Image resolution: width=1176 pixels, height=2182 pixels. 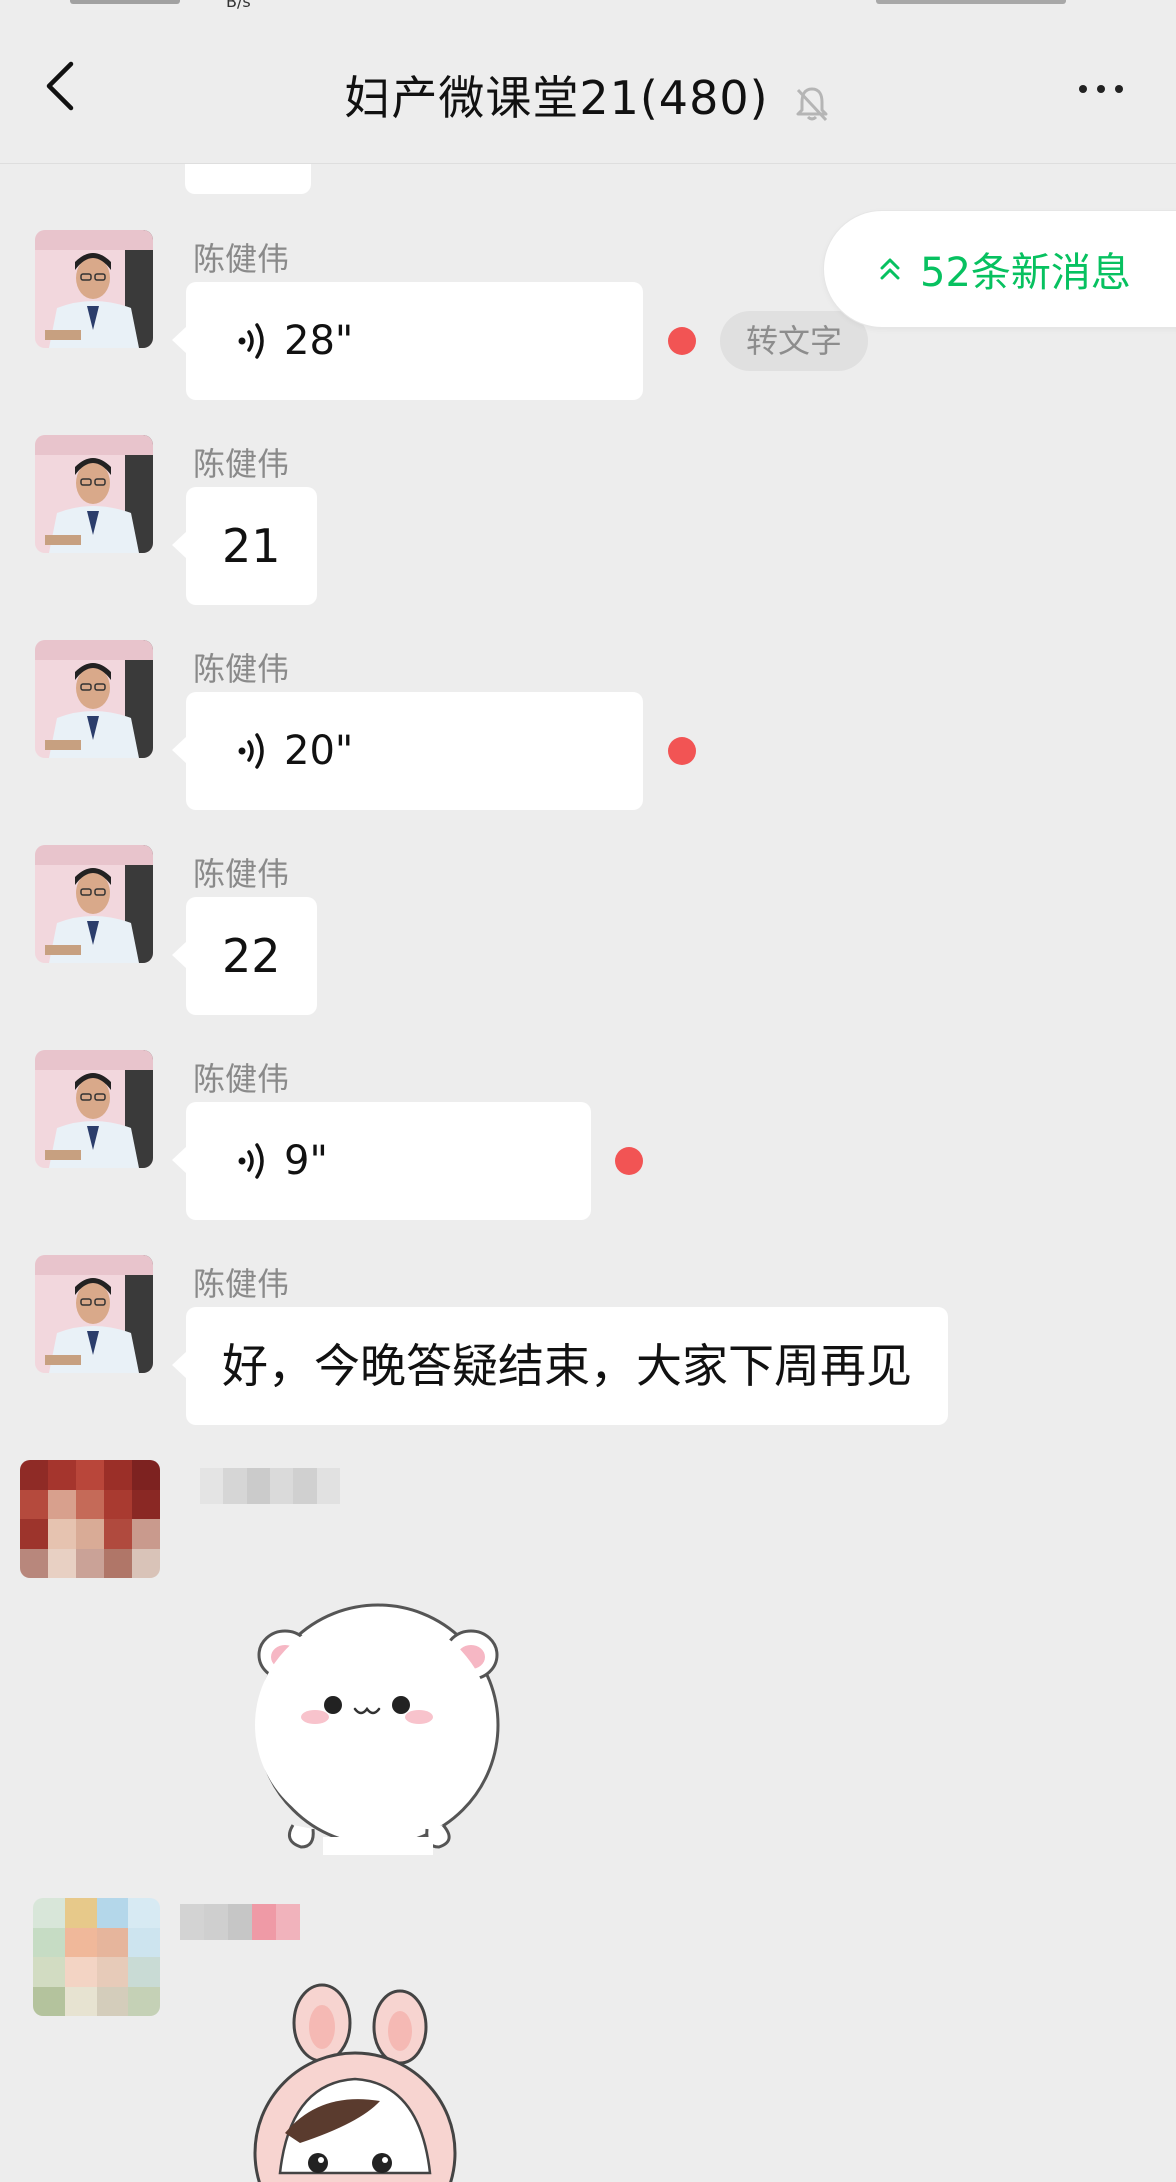 What do you see at coordinates (1025, 273) in the screenshot?
I see `new-messages-label: 52条新消息` at bounding box center [1025, 273].